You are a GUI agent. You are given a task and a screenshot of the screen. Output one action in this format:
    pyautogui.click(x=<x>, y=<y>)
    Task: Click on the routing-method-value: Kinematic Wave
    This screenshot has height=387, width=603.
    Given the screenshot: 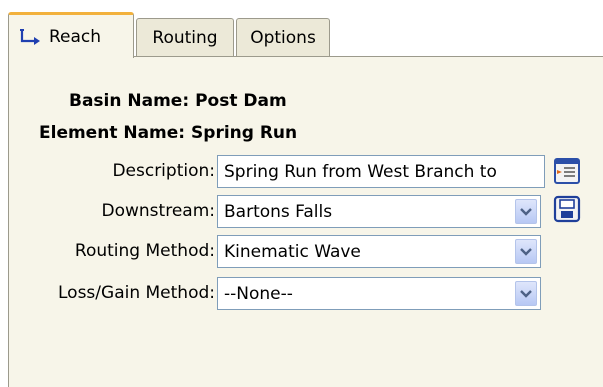 What is the action you would take?
    pyautogui.click(x=292, y=251)
    